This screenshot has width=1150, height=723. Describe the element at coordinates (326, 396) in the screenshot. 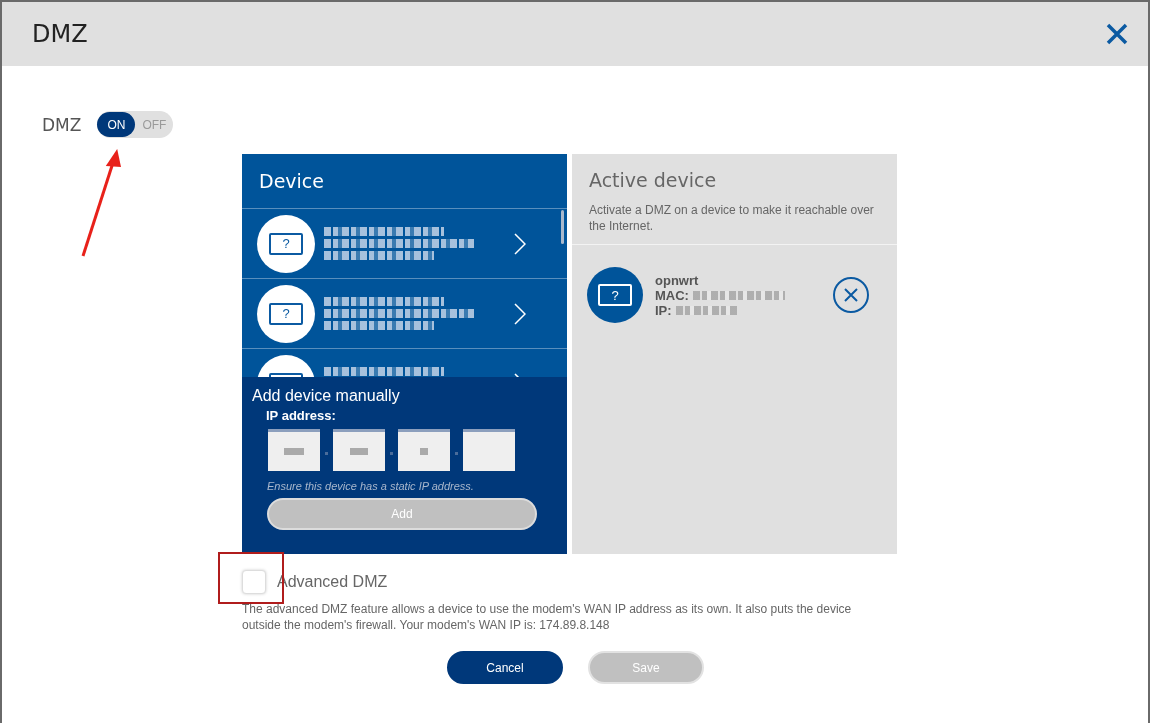

I see `add-device-title: Add device manually` at that location.